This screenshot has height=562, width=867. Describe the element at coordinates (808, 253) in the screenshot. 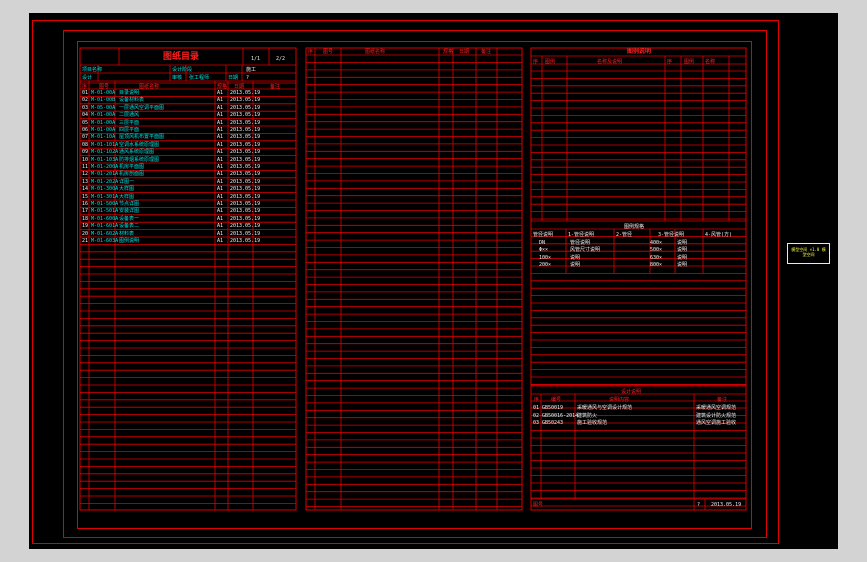

I see `viewport-scale-tag: 模型空间 ×1.0 模型空间` at that location.